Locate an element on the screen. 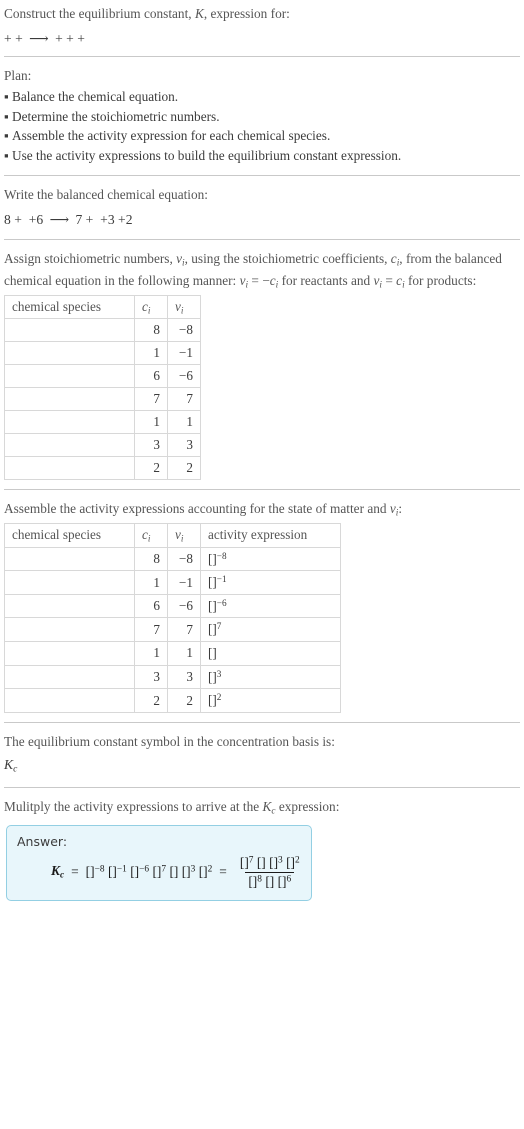 This screenshot has height=1129, width=524. cell-ci: 2 is located at coordinates (151, 468).